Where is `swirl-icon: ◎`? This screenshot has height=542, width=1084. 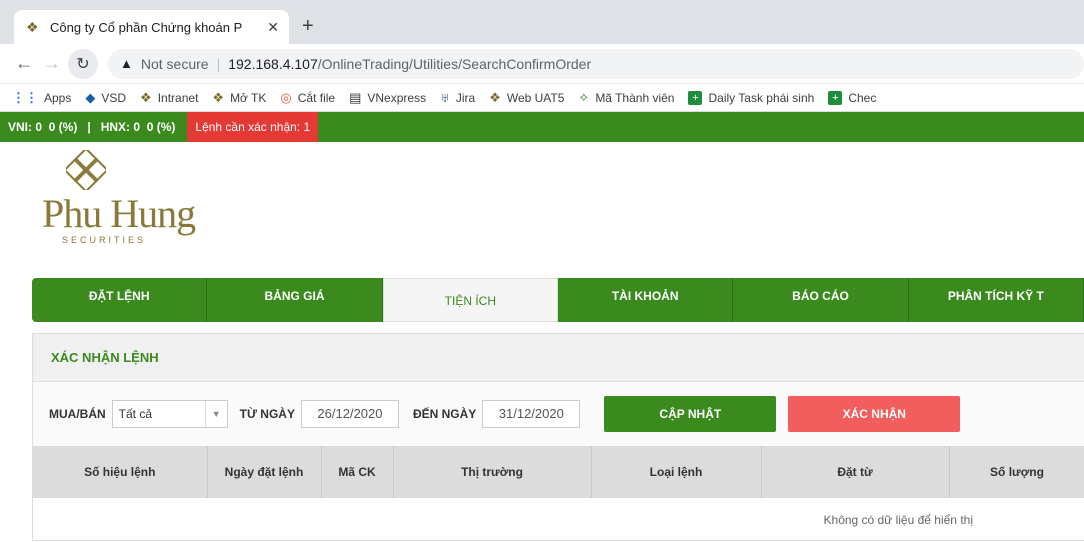
swirl-icon: ◎ is located at coordinates (286, 97).